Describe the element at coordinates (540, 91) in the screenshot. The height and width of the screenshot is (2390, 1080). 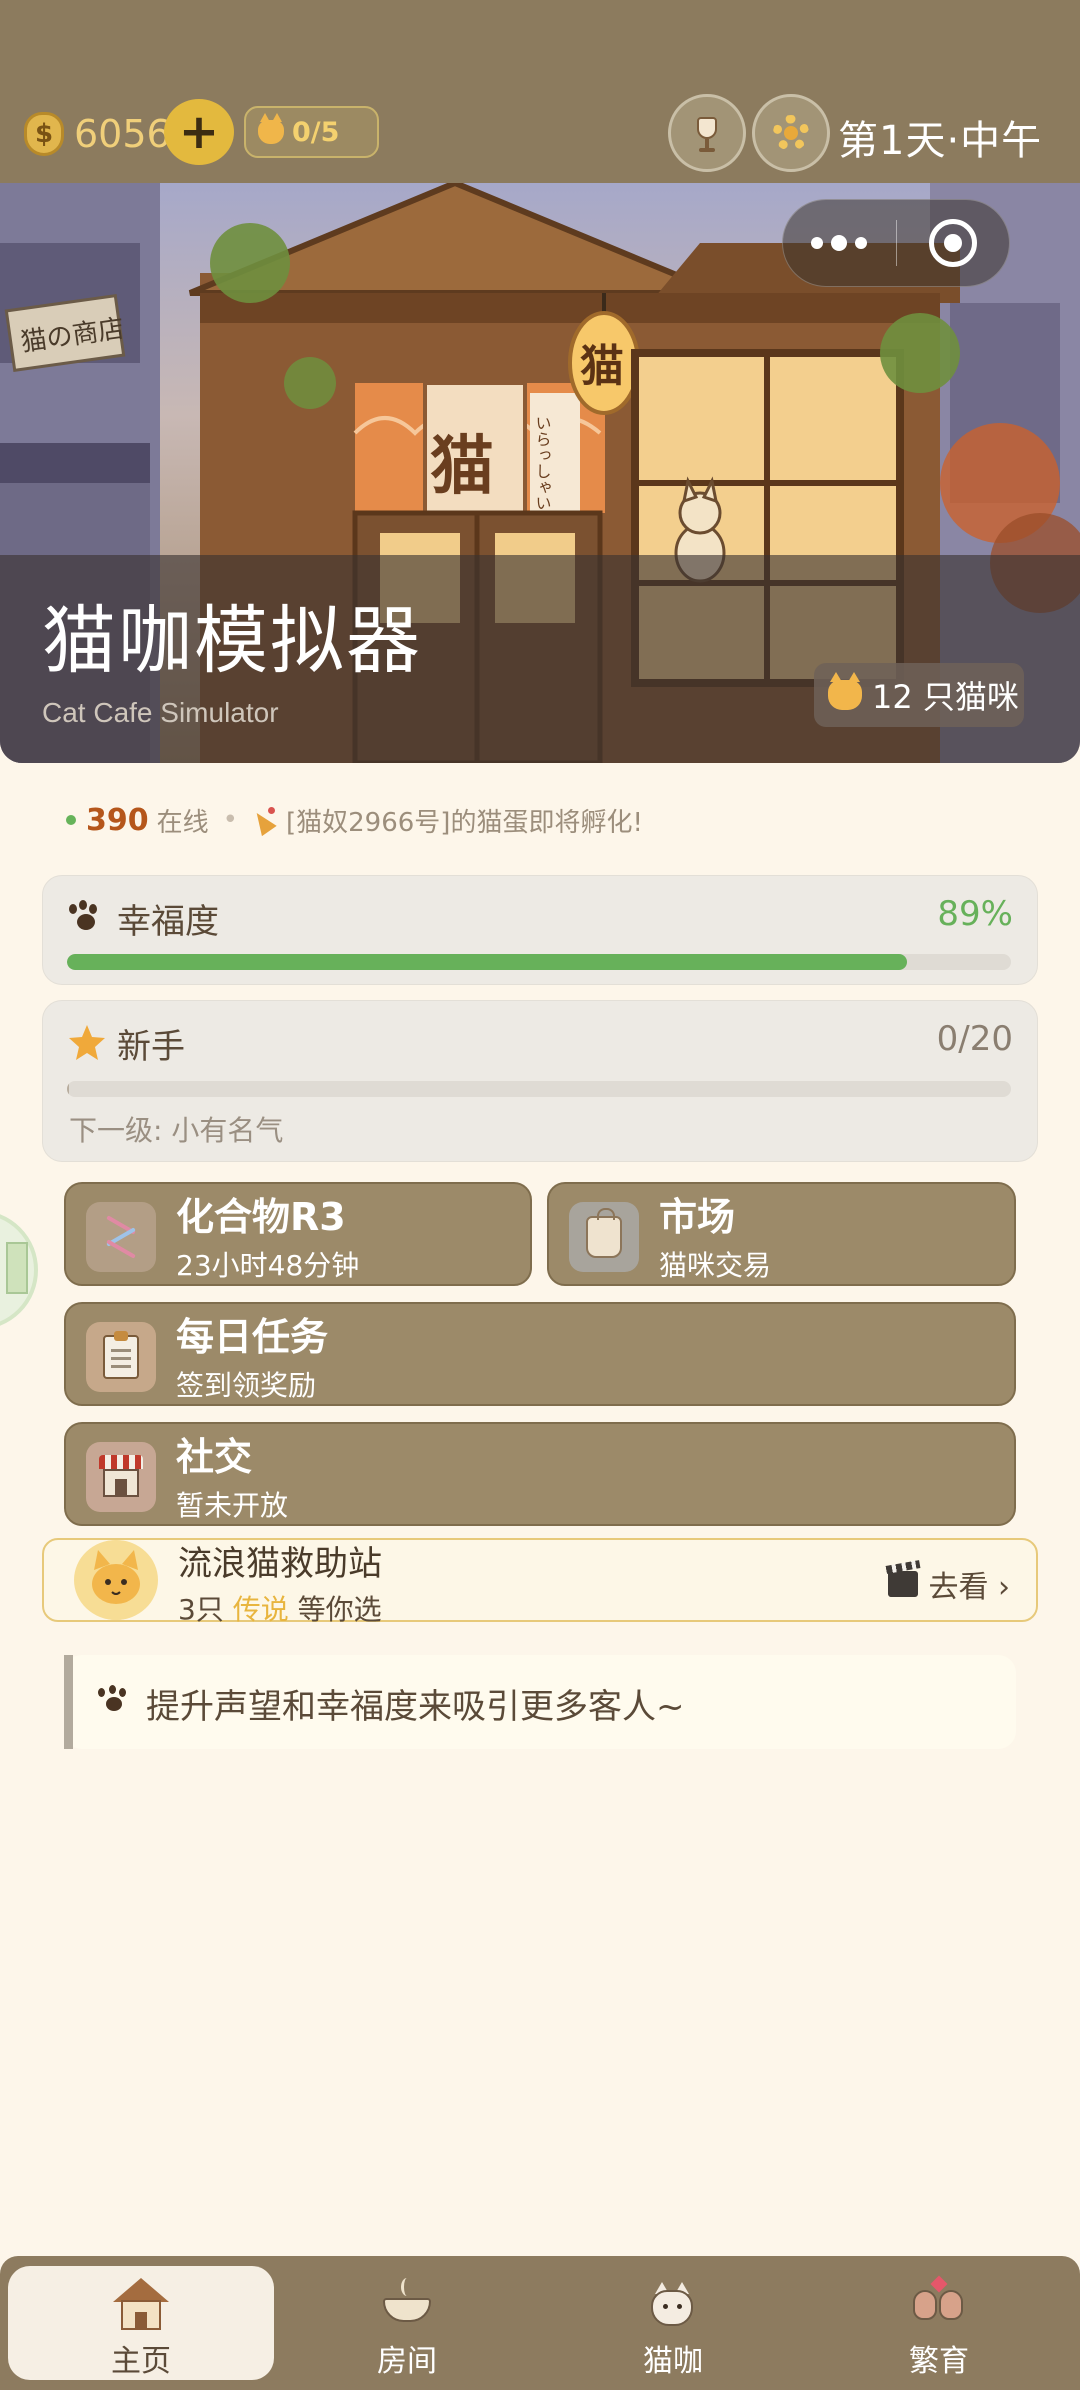
I see `top-status-bar: 6056 + 0/5 第1天·中午` at that location.